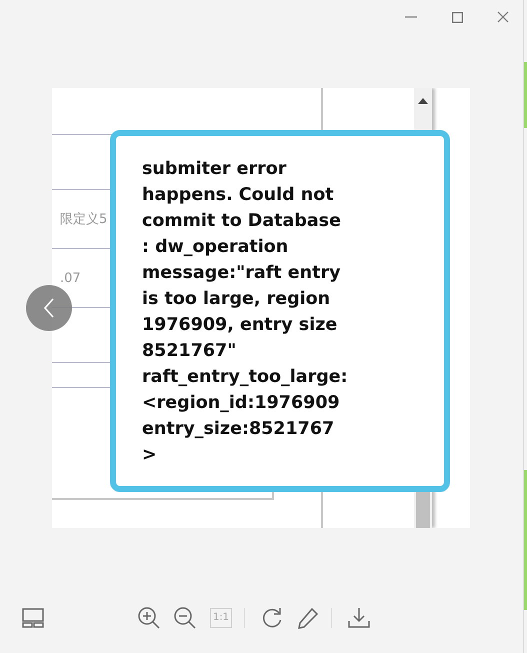 The height and width of the screenshot is (653, 527). I want to click on table-cell-text: 限定义5, so click(83, 219).